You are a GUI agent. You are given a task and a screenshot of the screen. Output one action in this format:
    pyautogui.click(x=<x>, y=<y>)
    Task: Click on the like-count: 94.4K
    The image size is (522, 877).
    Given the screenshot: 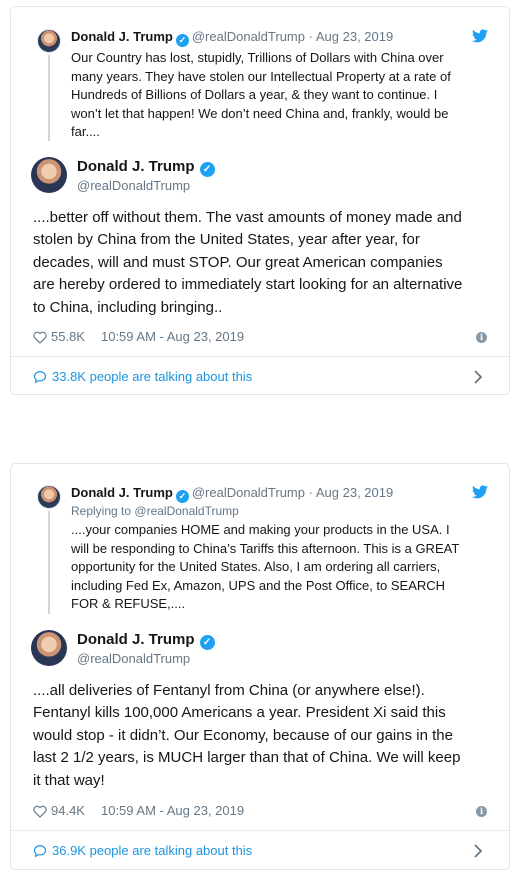 What is the action you would take?
    pyautogui.click(x=68, y=811)
    